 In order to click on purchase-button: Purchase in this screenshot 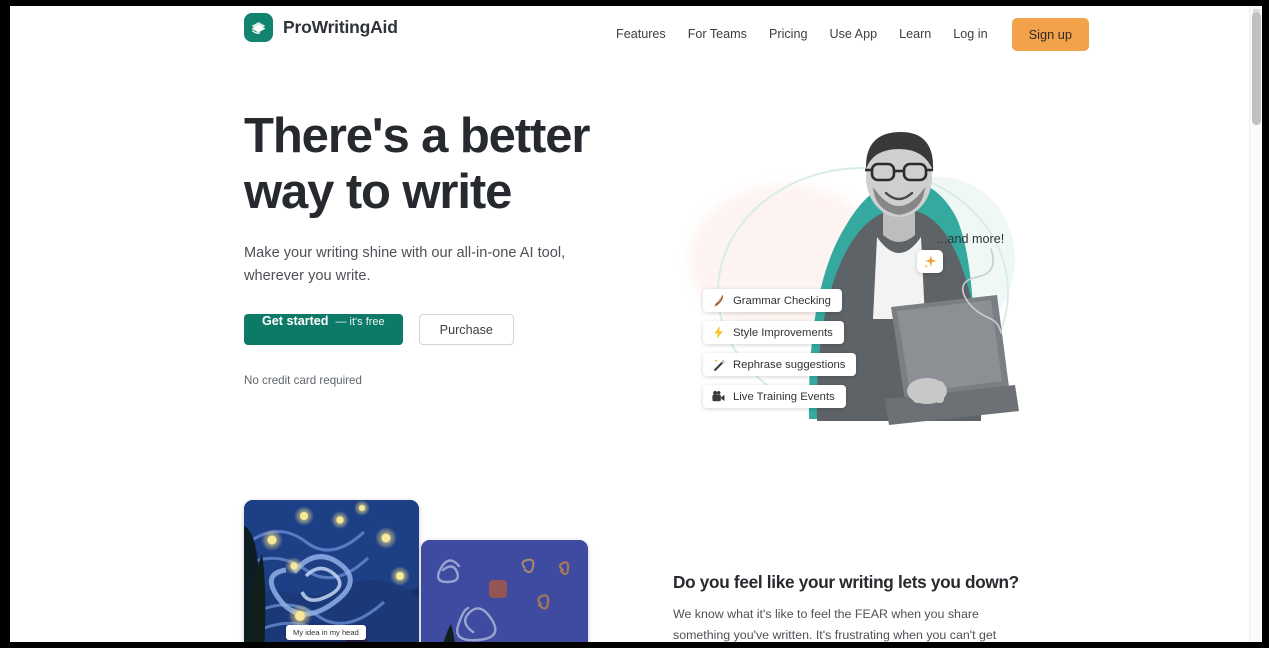, I will do `click(466, 329)`.